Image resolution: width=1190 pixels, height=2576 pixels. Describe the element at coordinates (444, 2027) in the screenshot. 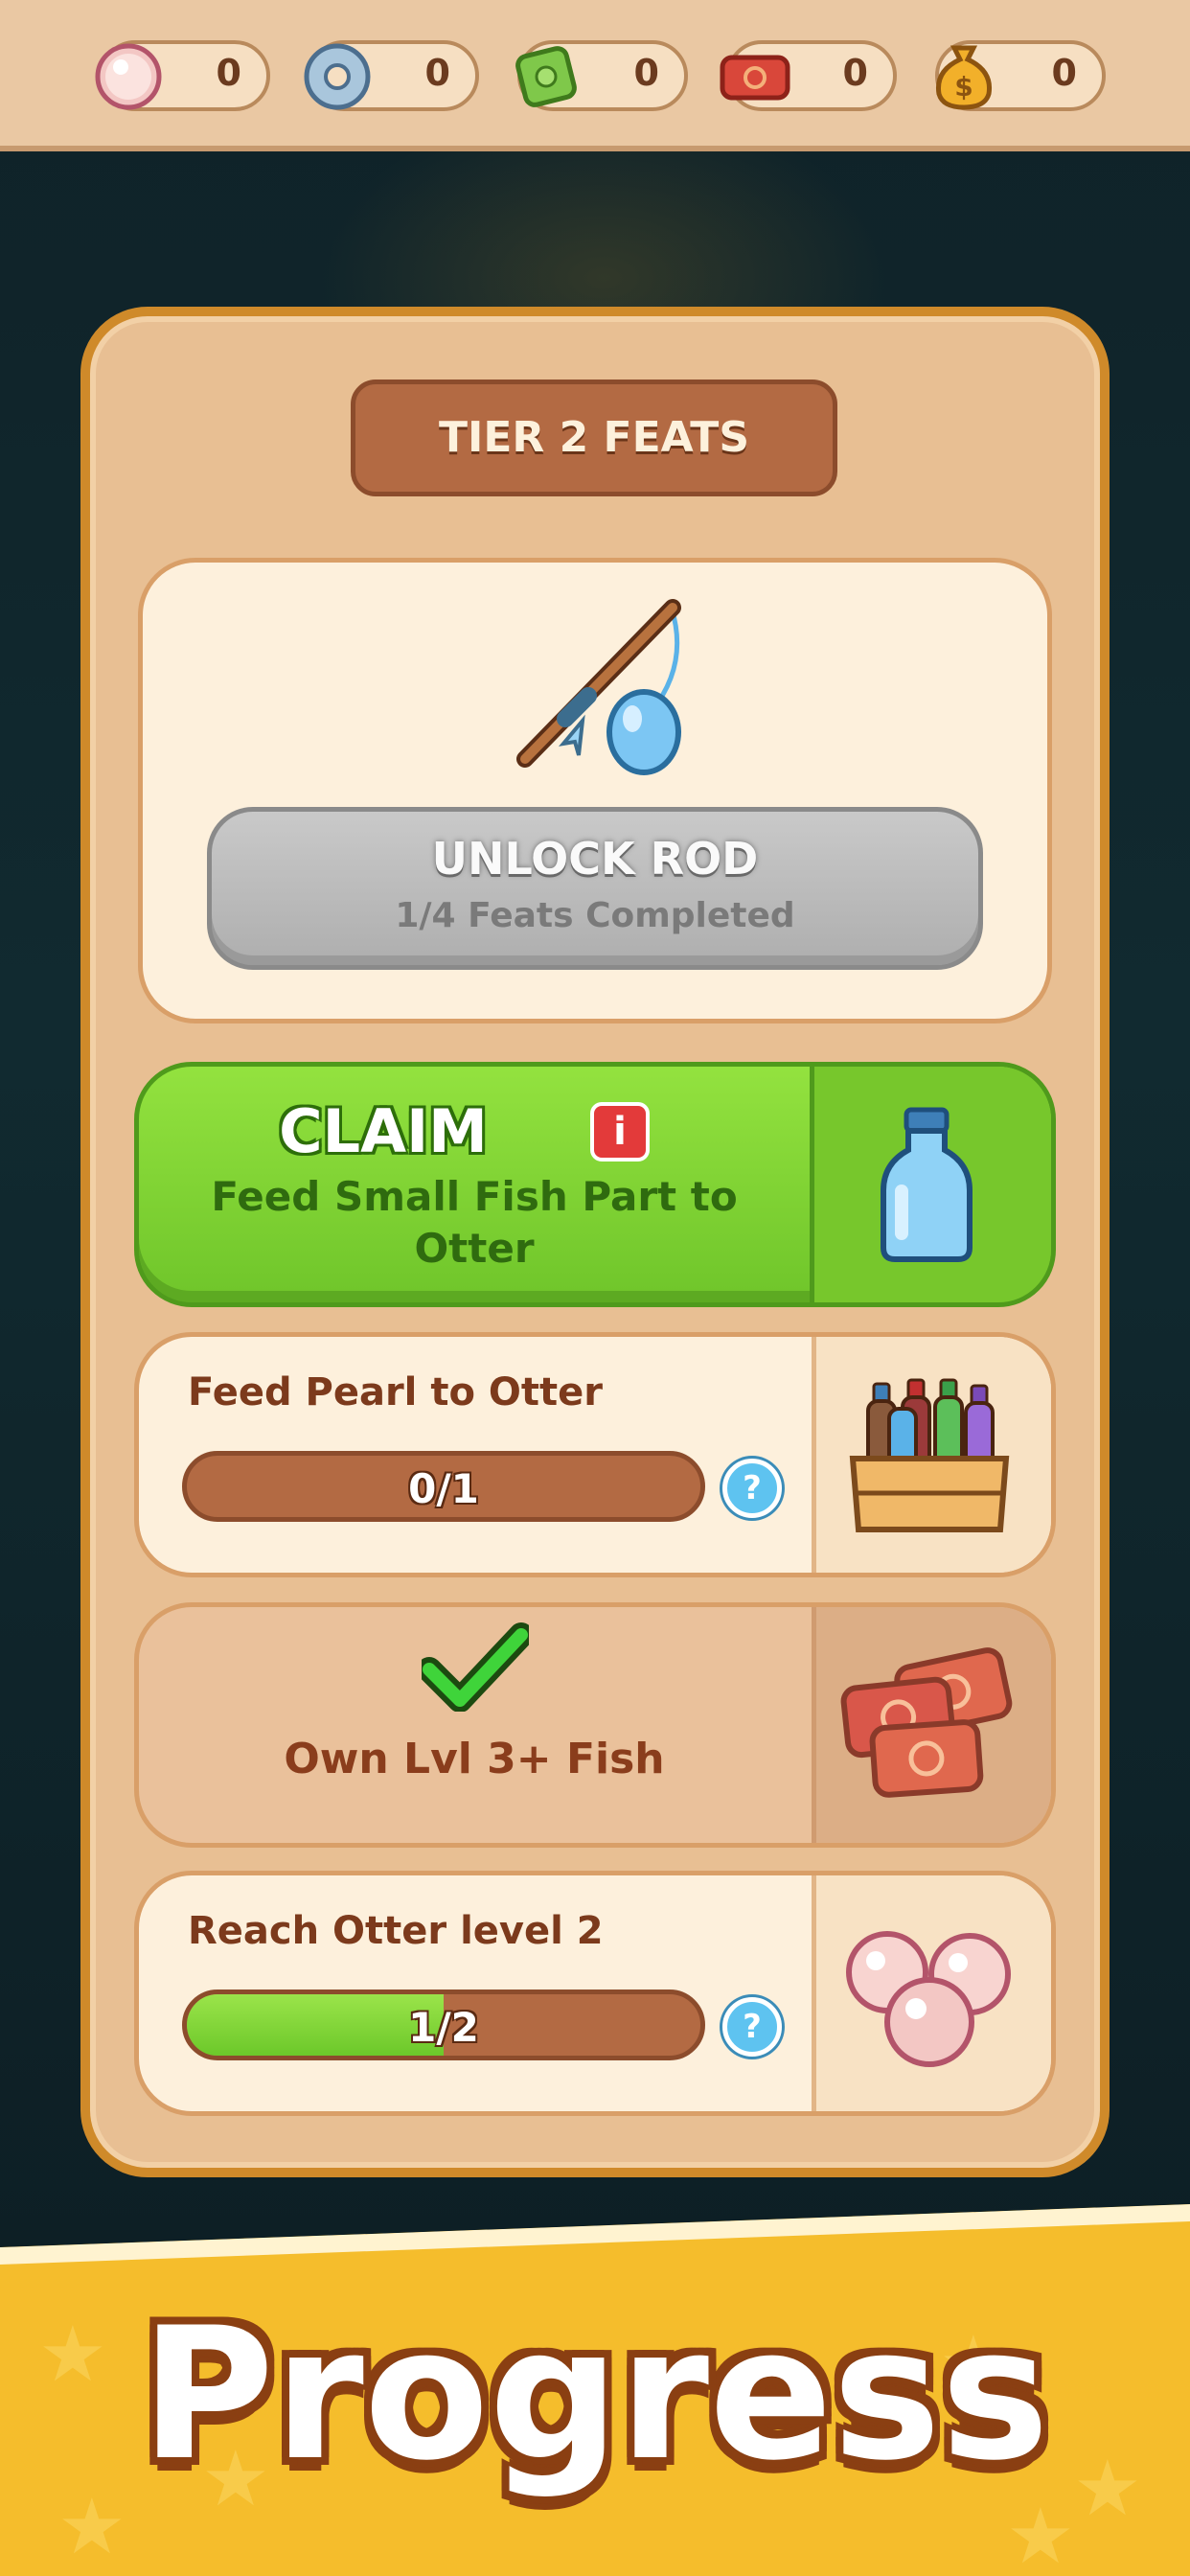

I see `progress-label: 1/2` at that location.